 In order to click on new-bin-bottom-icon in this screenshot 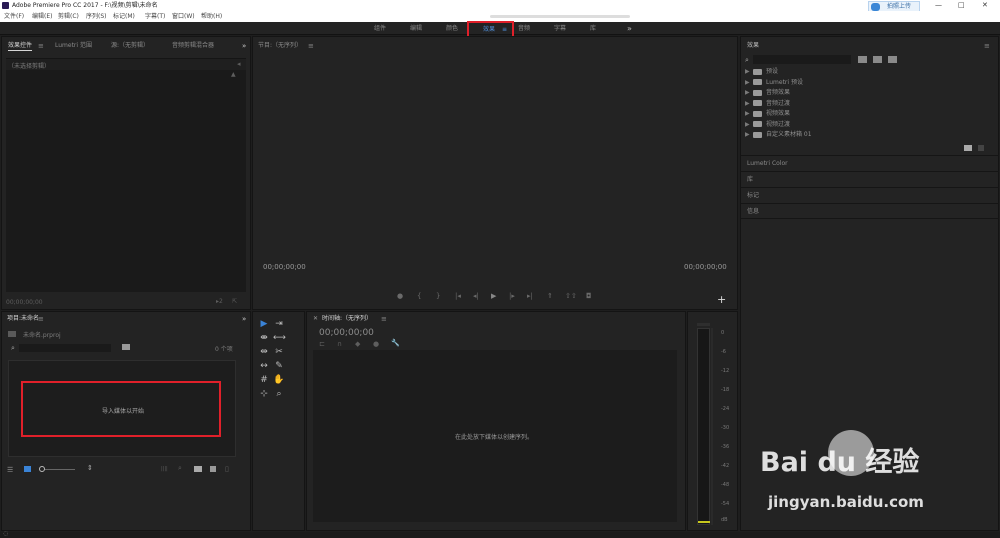, I will do `click(198, 469)`.